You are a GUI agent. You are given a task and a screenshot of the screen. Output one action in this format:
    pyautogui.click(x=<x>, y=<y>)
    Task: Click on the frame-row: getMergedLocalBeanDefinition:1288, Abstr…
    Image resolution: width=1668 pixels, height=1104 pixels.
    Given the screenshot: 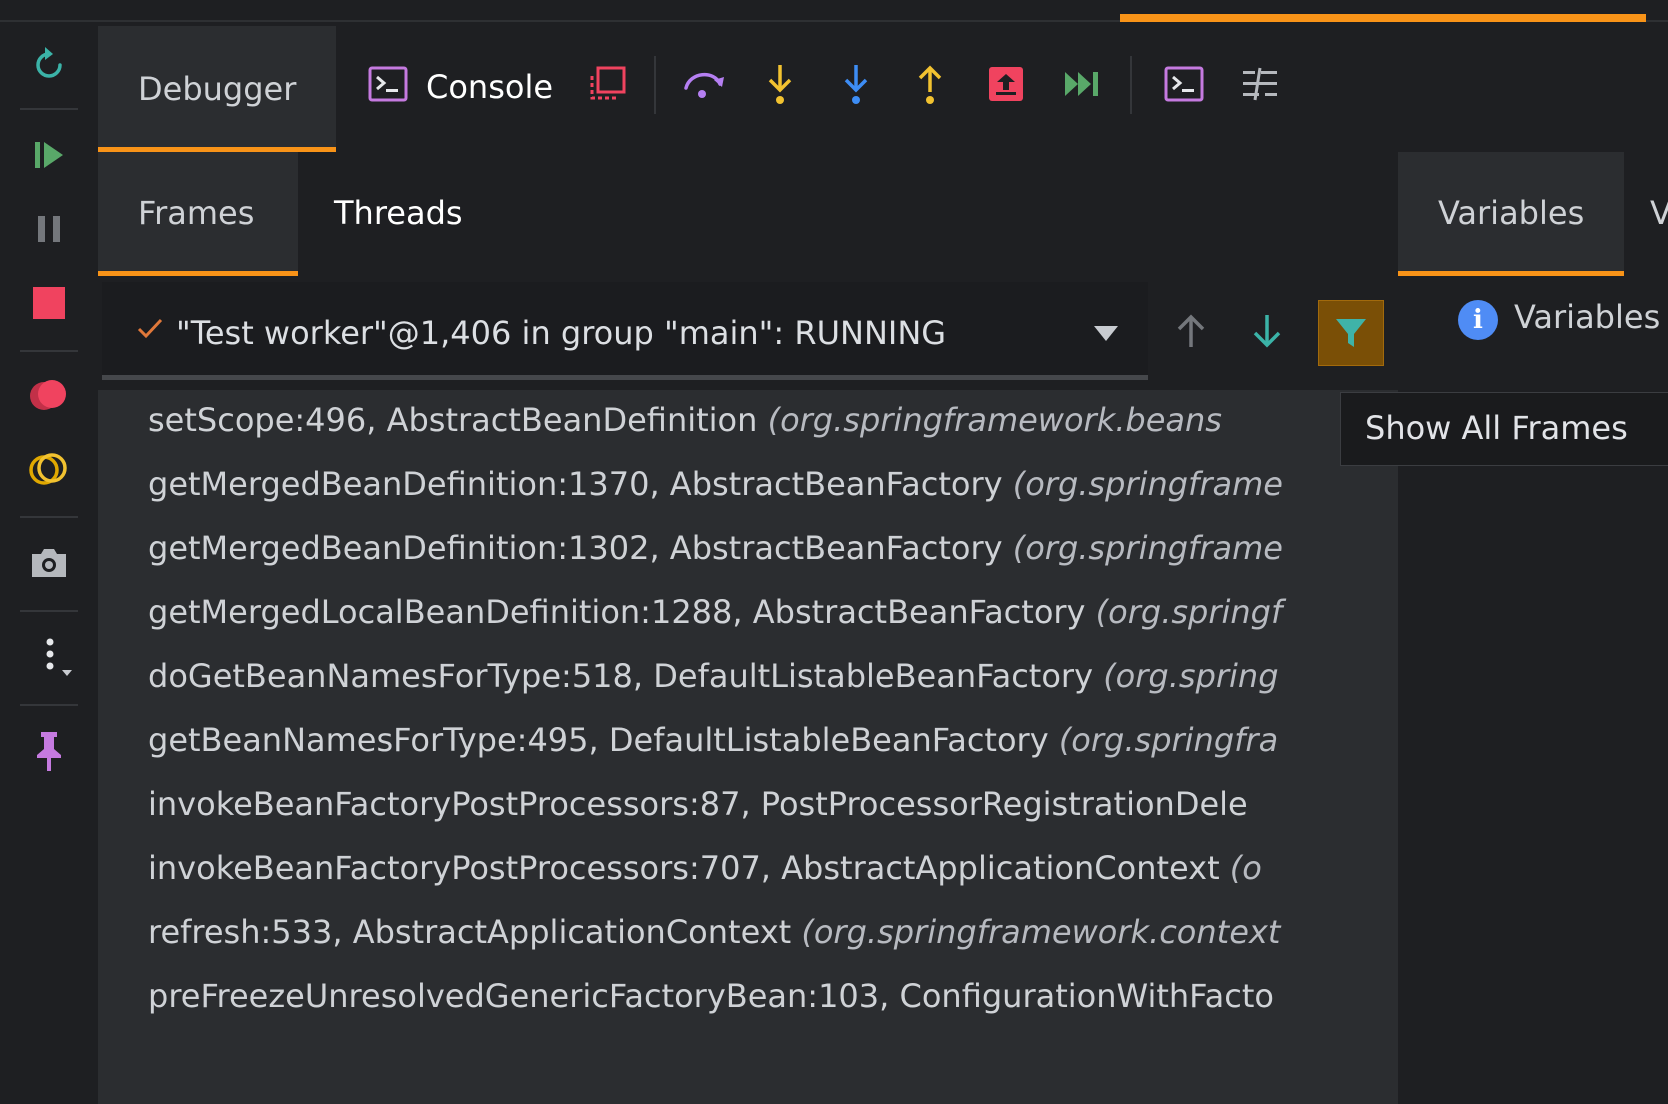 What is the action you would take?
    pyautogui.click(x=773, y=612)
    